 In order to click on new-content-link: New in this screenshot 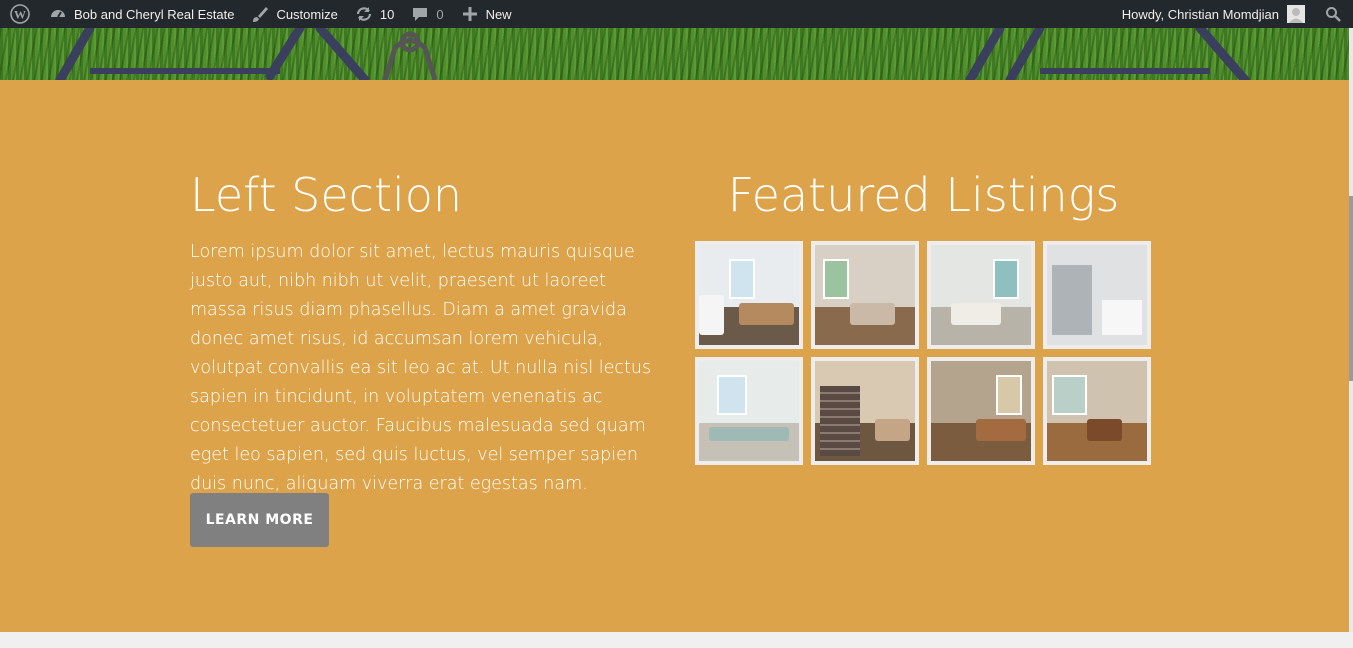, I will do `click(486, 14)`.